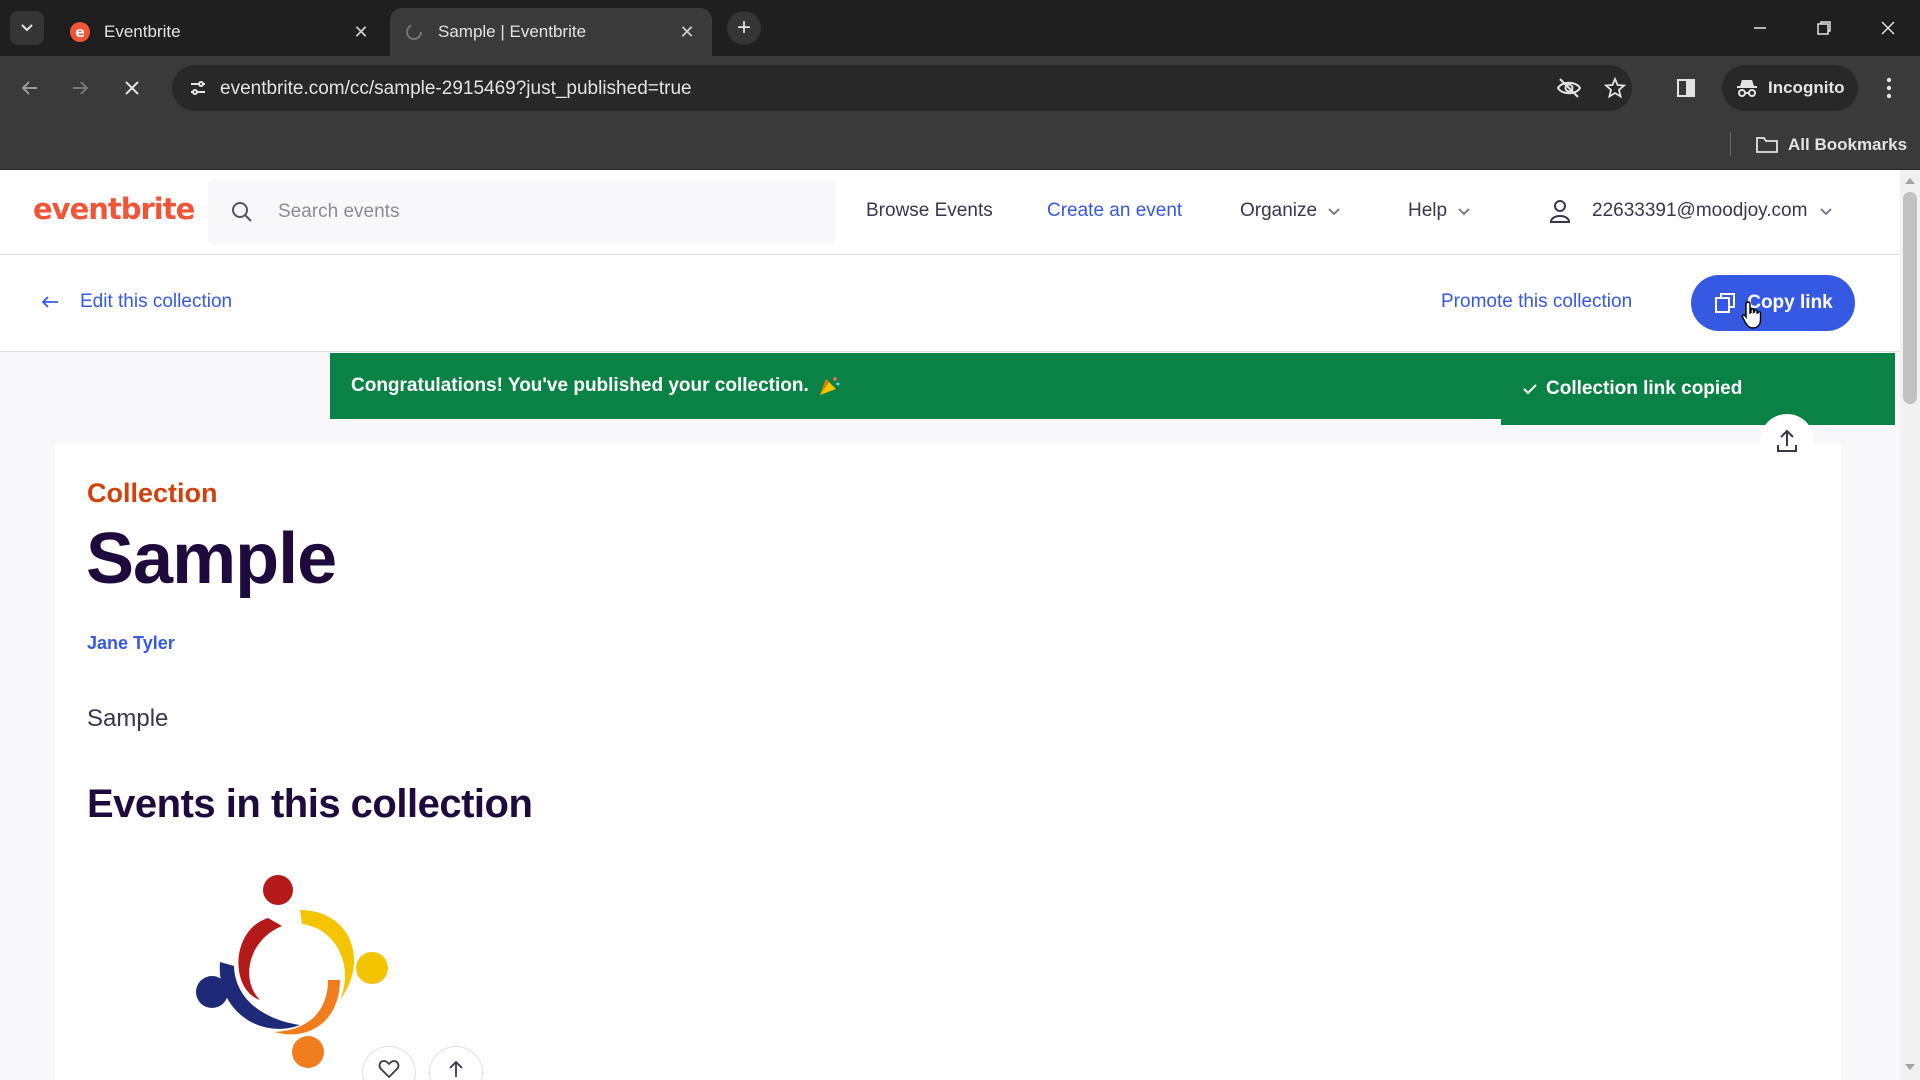 The image size is (1920, 1080). What do you see at coordinates (242, 212) in the screenshot?
I see `search-icon` at bounding box center [242, 212].